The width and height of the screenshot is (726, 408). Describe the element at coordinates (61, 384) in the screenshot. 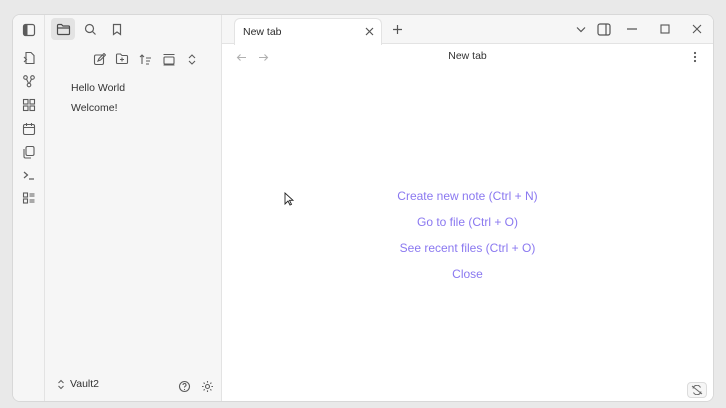

I see `chevron-up-down-icon` at that location.